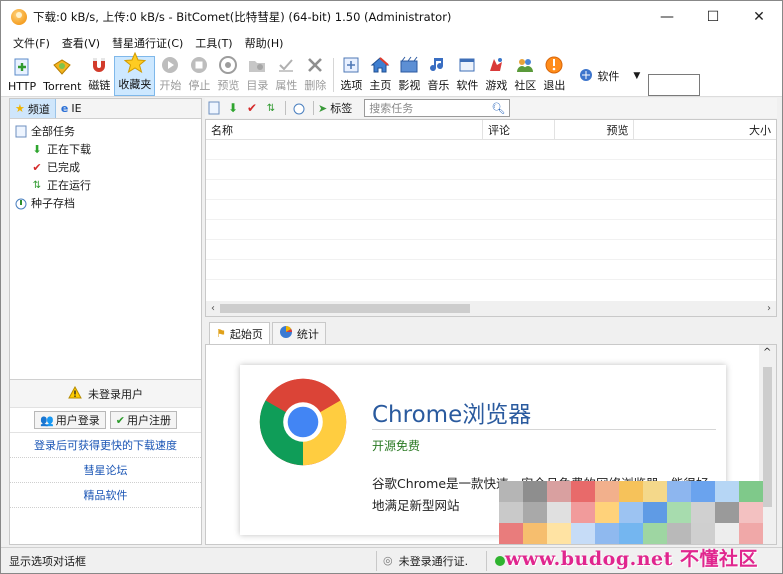  What do you see at coordinates (335, 108) in the screenshot?
I see `tag-button: ➤ 标签` at bounding box center [335, 108].